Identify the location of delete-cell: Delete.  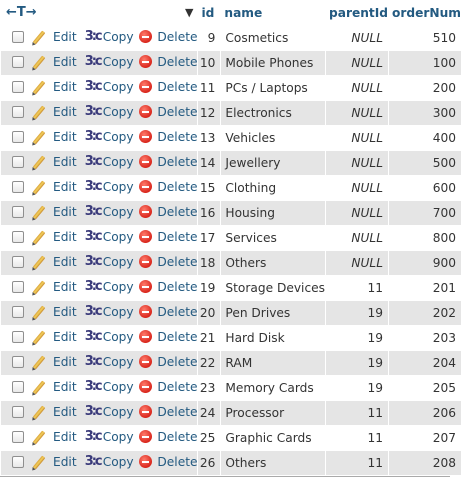
(168, 413).